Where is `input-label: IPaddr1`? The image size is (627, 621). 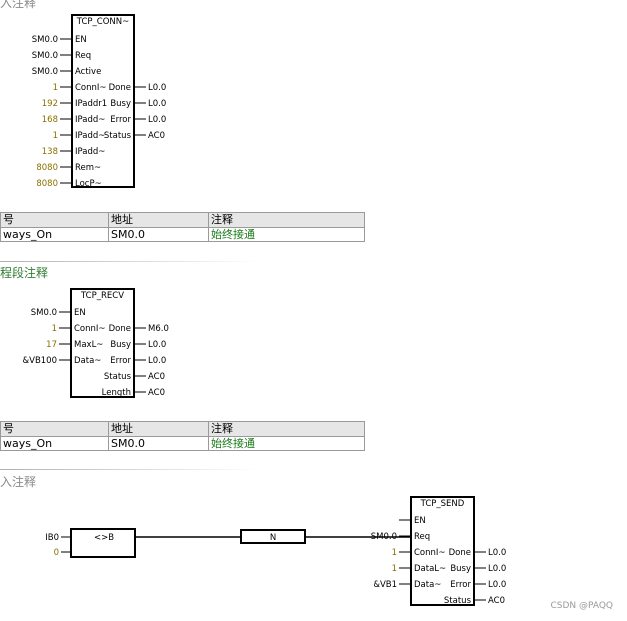 input-label: IPaddr1 is located at coordinates (91, 104).